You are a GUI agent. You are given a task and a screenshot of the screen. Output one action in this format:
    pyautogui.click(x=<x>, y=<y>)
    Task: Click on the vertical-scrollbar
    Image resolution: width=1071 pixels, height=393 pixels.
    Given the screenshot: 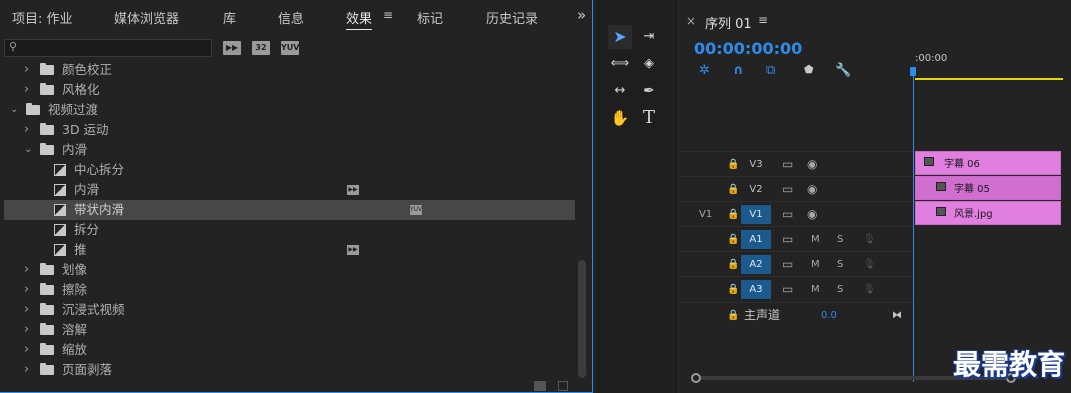 What is the action you would take?
    pyautogui.click(x=582, y=319)
    